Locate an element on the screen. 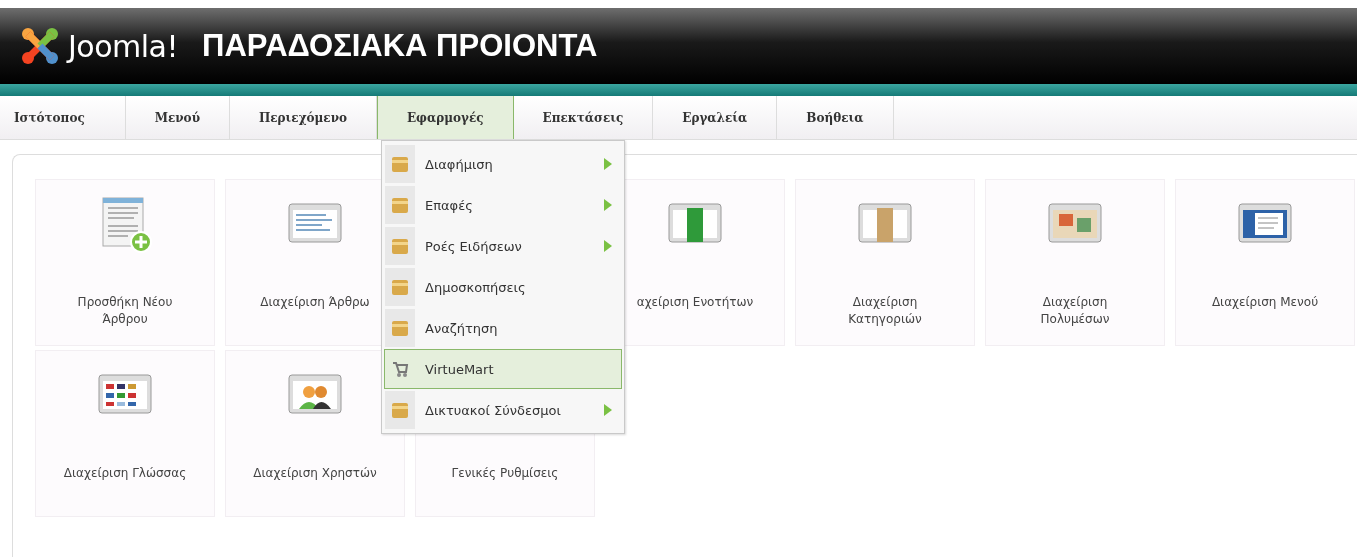  site-title: ΠΑΡΑΔΟΣΙΑΚΑ ΠΡΟΙΟΝΤΑ is located at coordinates (400, 46).